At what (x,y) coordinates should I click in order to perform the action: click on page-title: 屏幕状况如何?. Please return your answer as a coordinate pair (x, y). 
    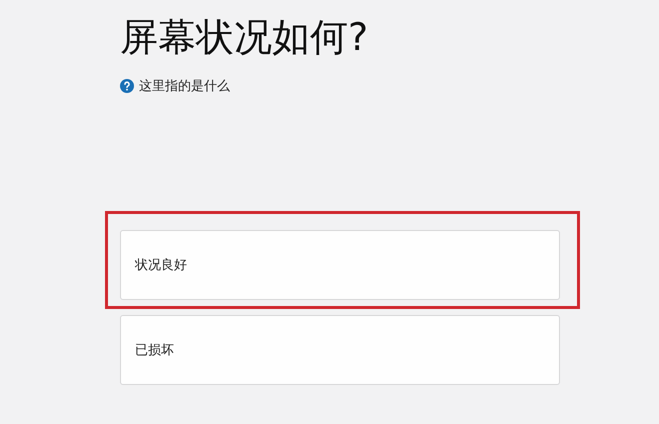
    Looking at the image, I should click on (245, 37).